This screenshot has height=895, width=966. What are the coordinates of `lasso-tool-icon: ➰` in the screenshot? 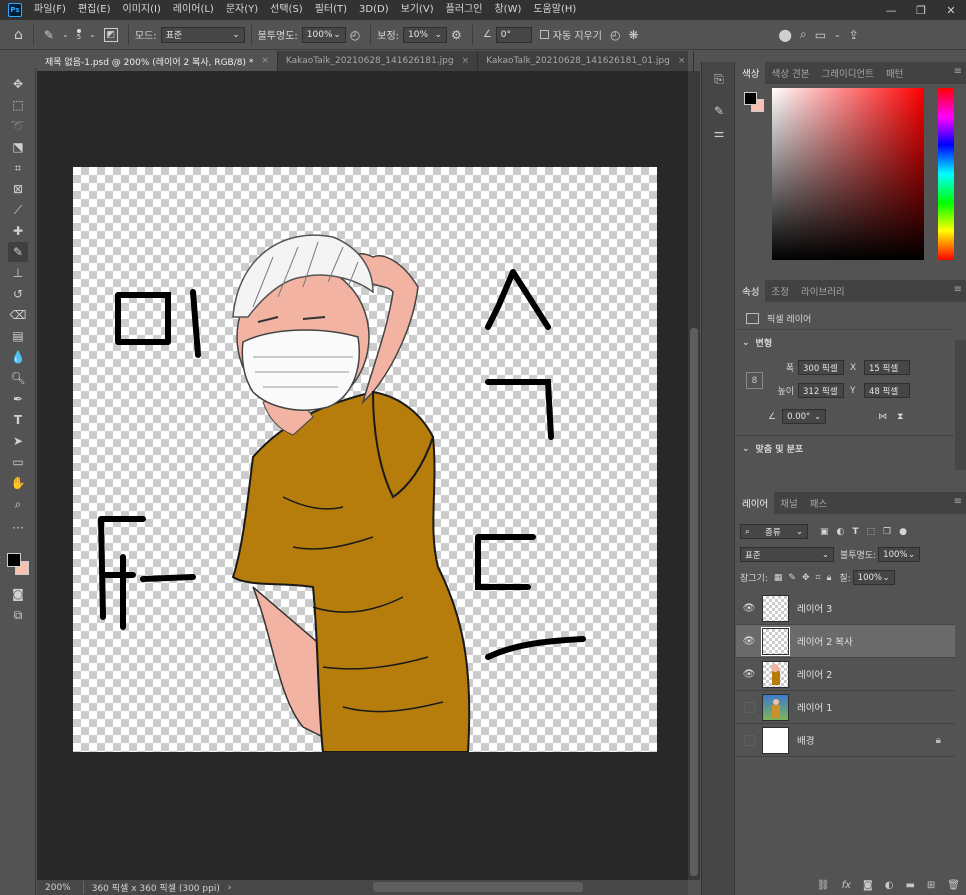 It's located at (18, 126).